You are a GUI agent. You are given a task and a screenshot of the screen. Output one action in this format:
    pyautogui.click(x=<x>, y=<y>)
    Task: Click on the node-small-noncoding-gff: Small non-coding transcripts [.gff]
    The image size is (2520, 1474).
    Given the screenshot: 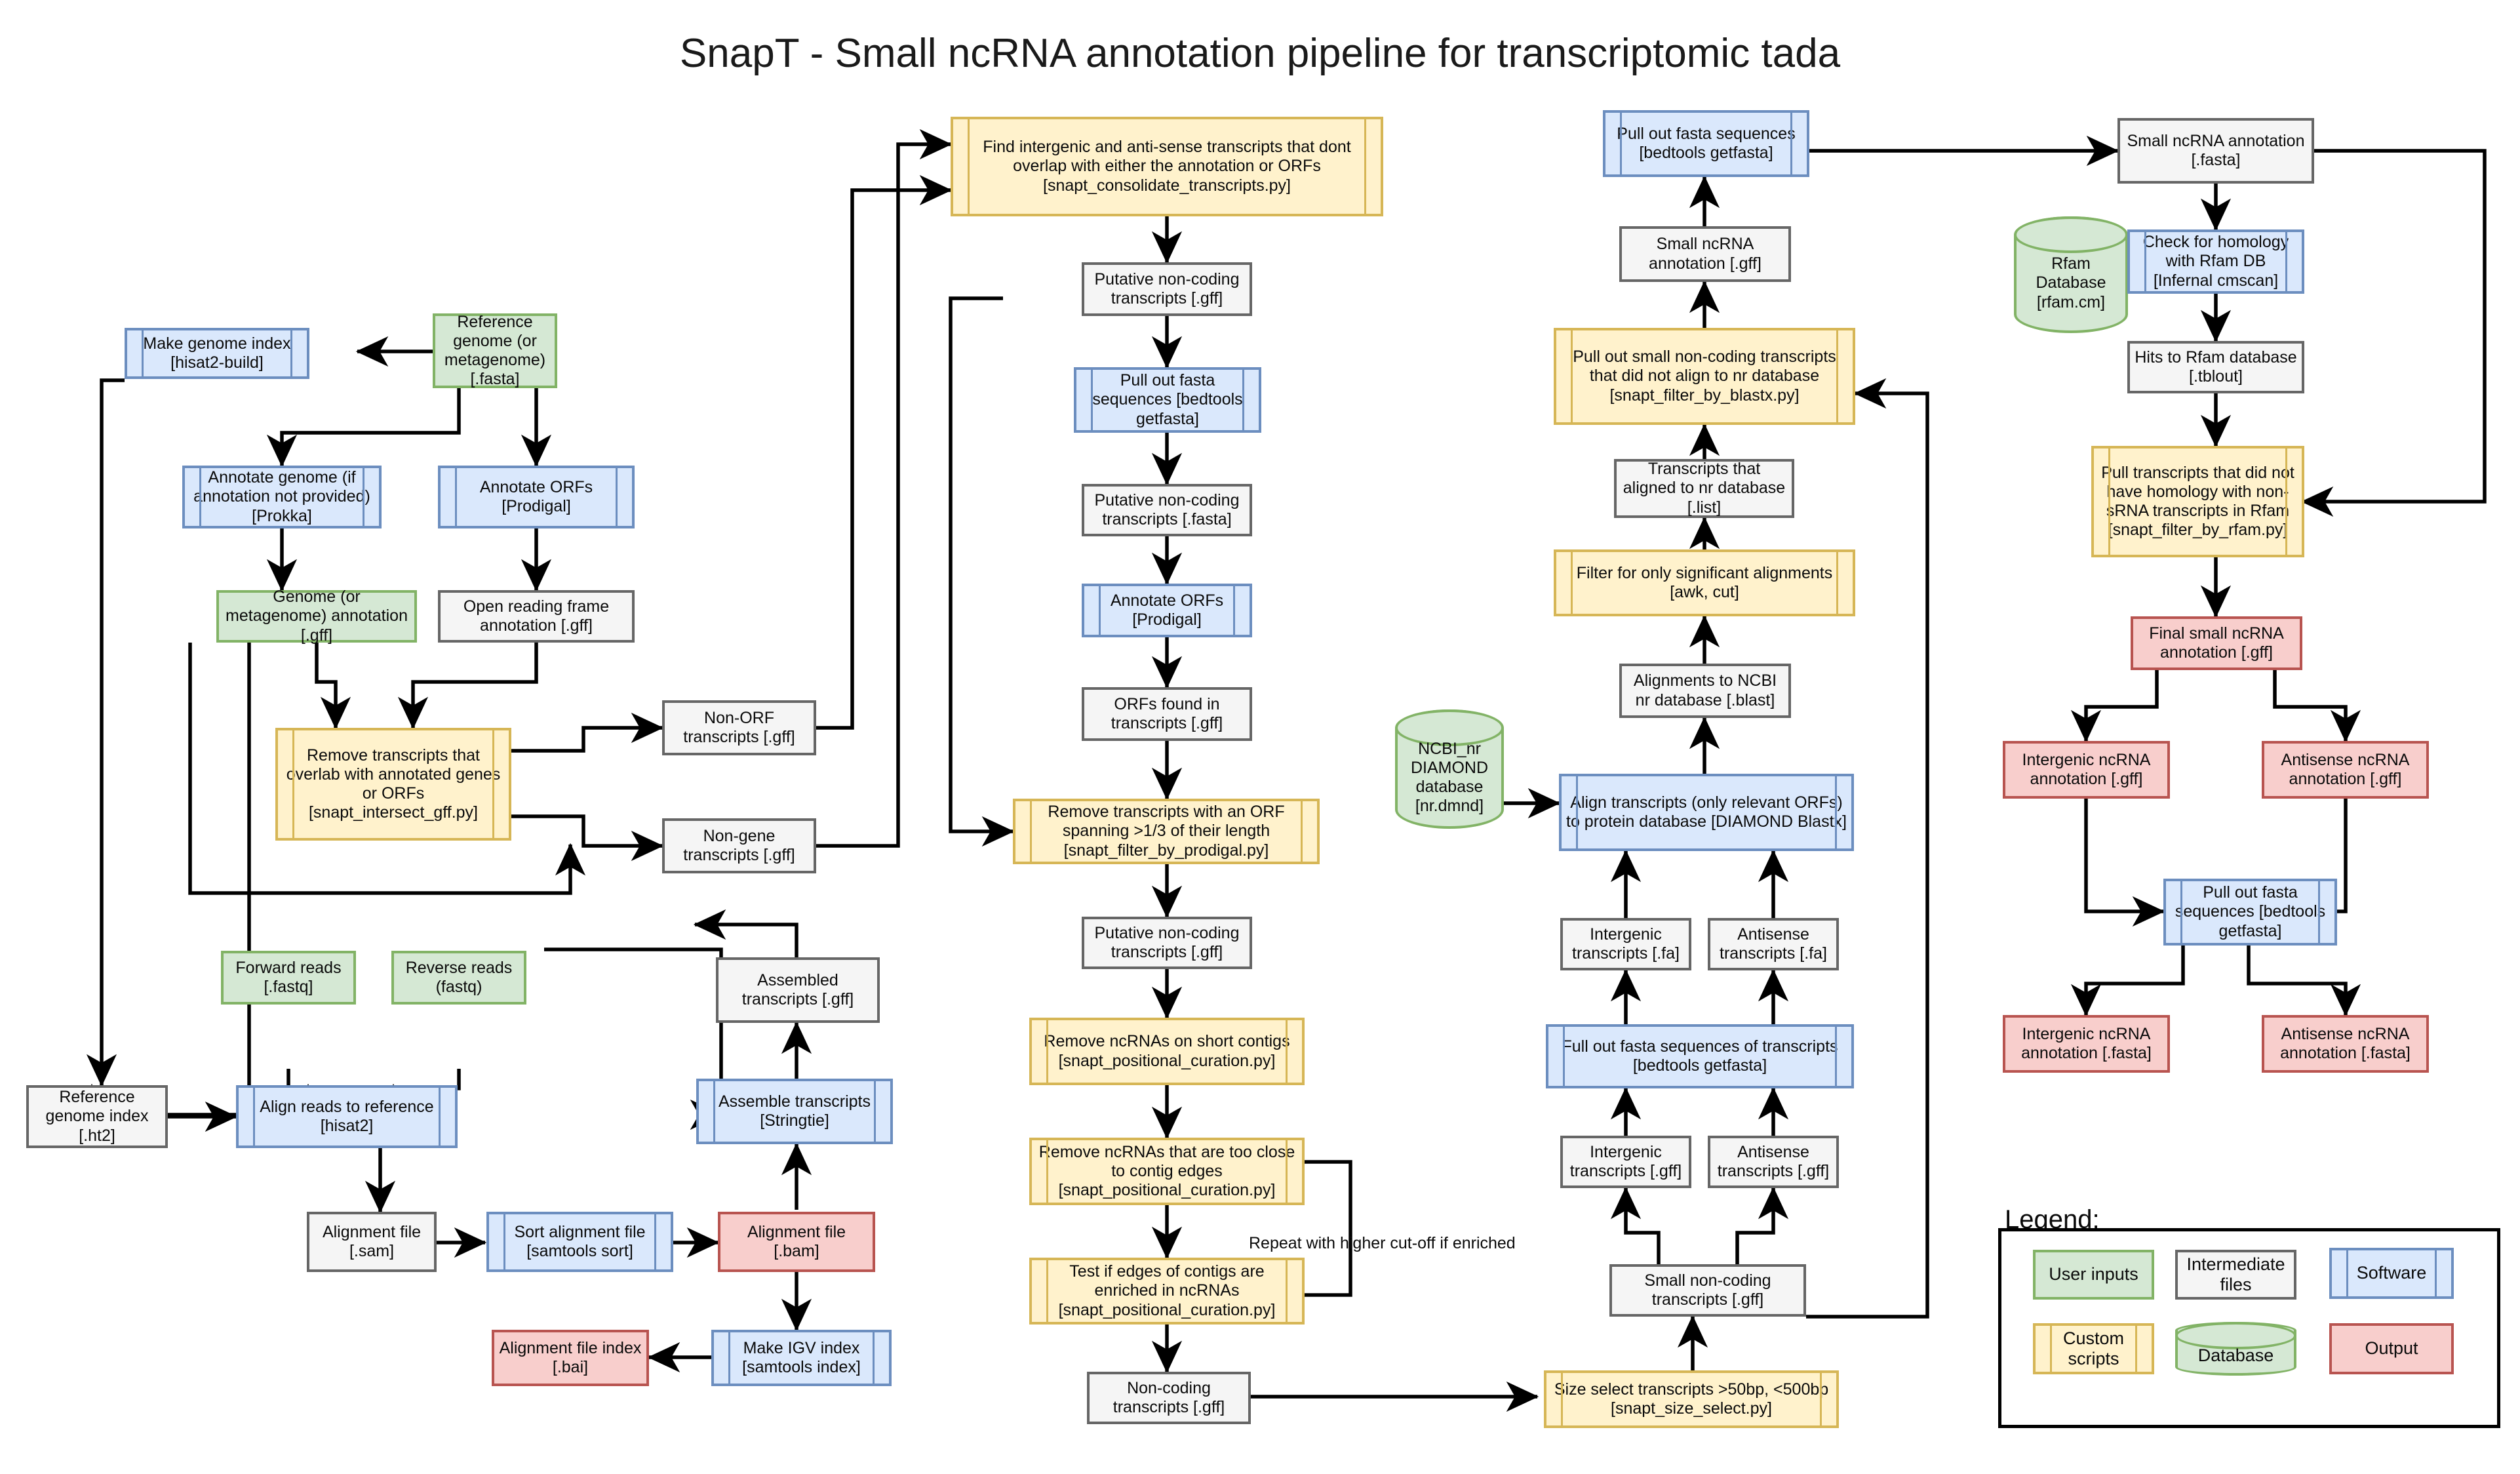 What is the action you would take?
    pyautogui.click(x=1707, y=1290)
    